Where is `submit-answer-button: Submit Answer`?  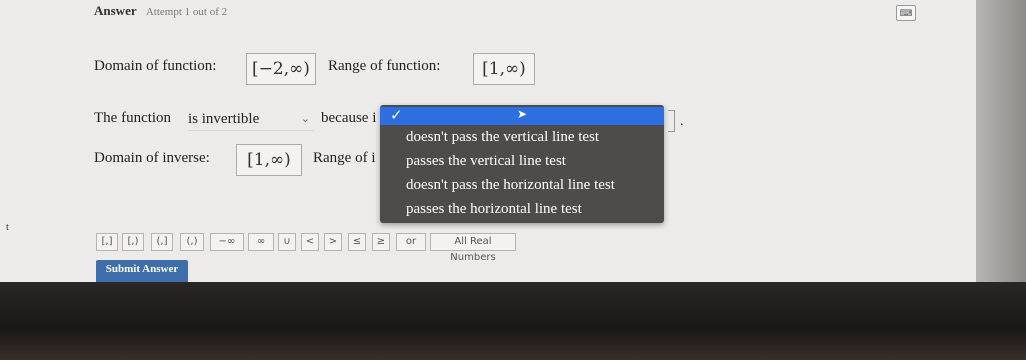
submit-answer-button: Submit Answer is located at coordinates (142, 271).